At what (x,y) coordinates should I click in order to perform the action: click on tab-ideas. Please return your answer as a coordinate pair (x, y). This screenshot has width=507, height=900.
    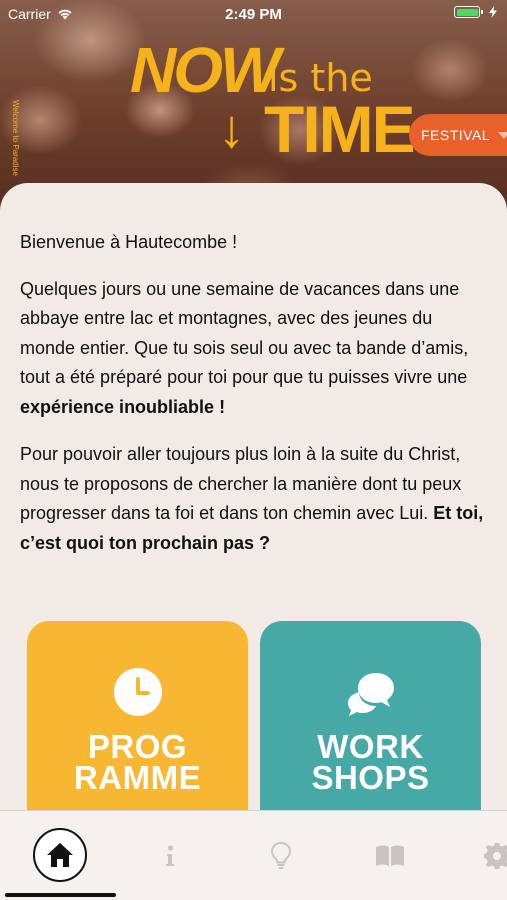
    Looking at the image, I should click on (281, 856).